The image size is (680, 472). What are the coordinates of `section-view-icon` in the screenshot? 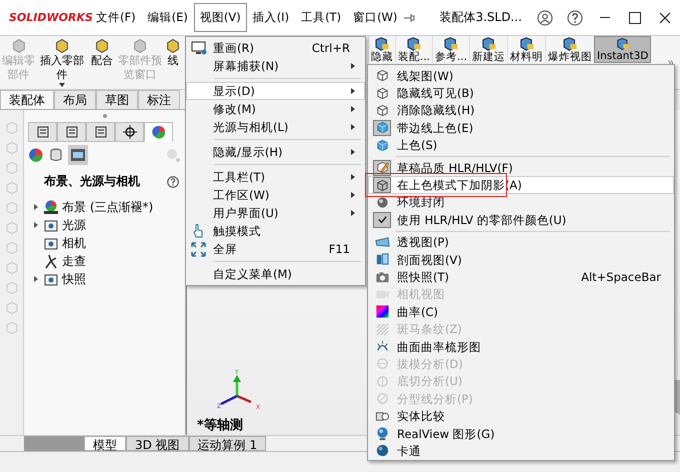 It's located at (382, 260).